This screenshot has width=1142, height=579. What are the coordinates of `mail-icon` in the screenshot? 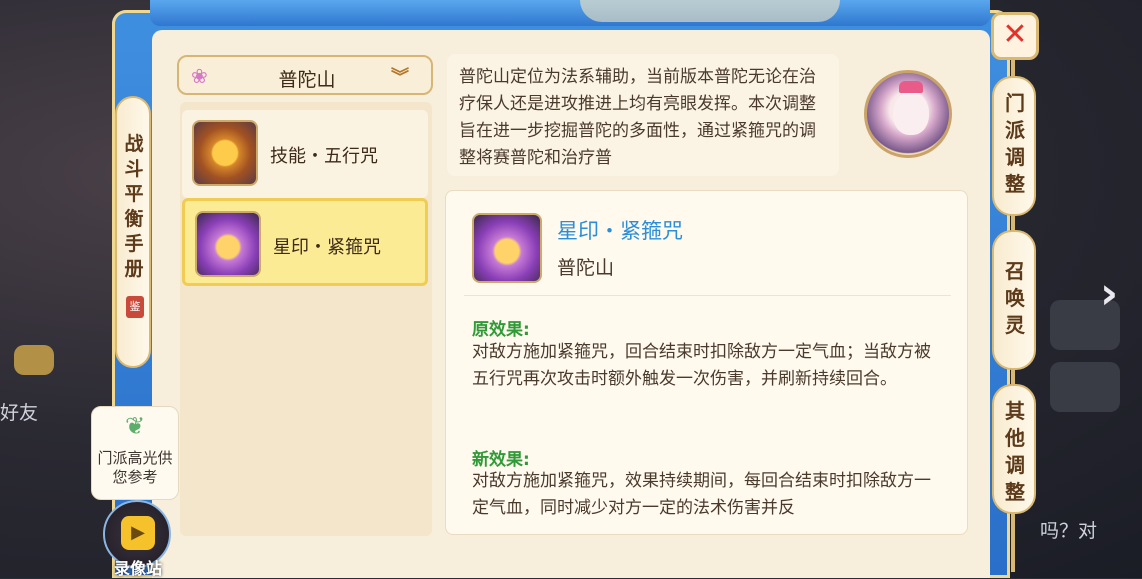 It's located at (34, 360).